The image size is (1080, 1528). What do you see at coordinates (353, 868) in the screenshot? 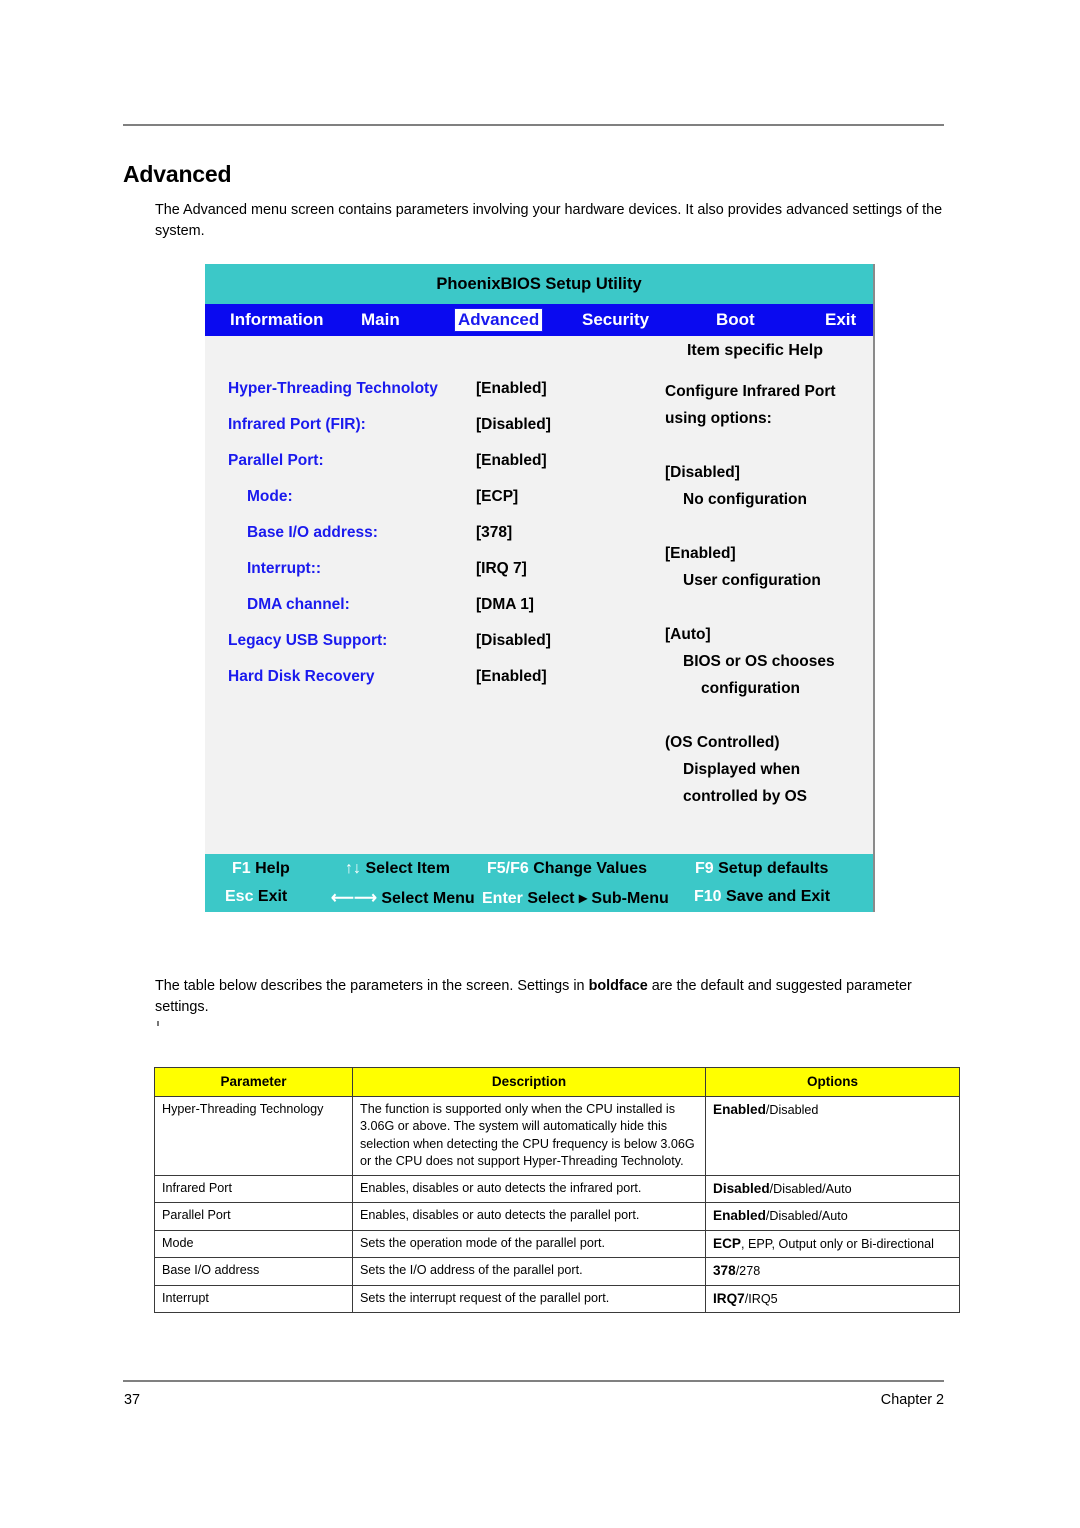
I see `bios-function-key-name: ↑↓` at bounding box center [353, 868].